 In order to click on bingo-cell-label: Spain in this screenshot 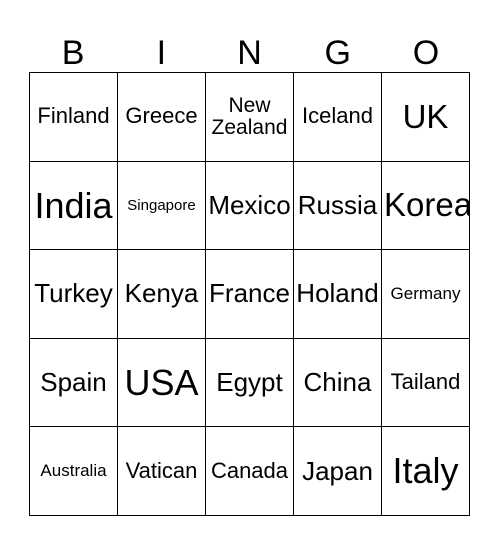, I will do `click(73, 382)`.